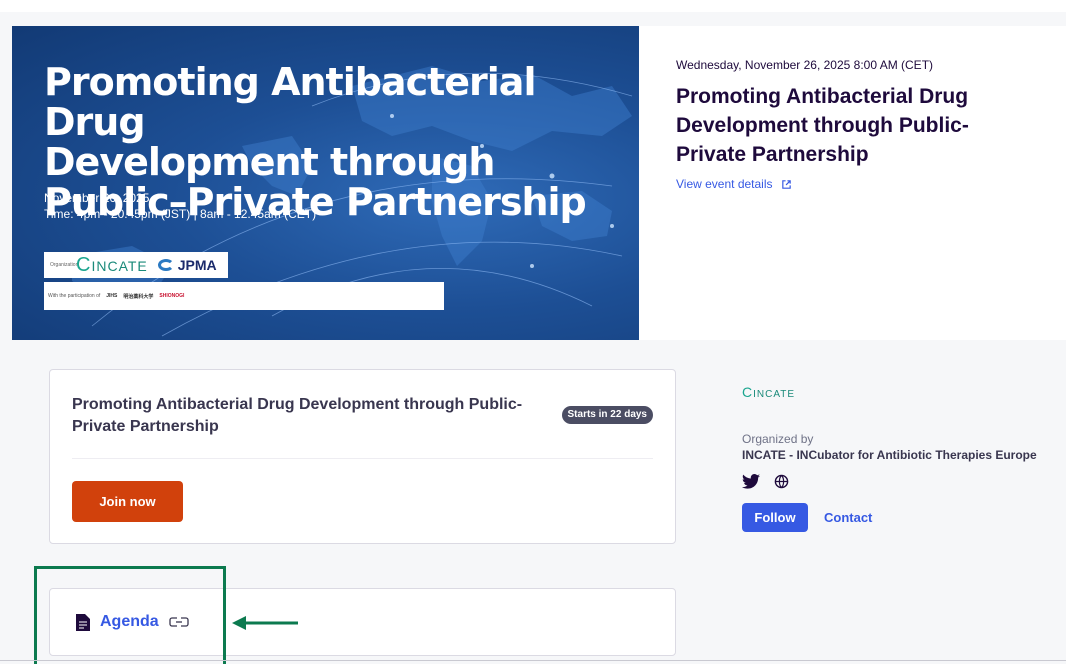  I want to click on banner-title-line: Development through, so click(269, 162).